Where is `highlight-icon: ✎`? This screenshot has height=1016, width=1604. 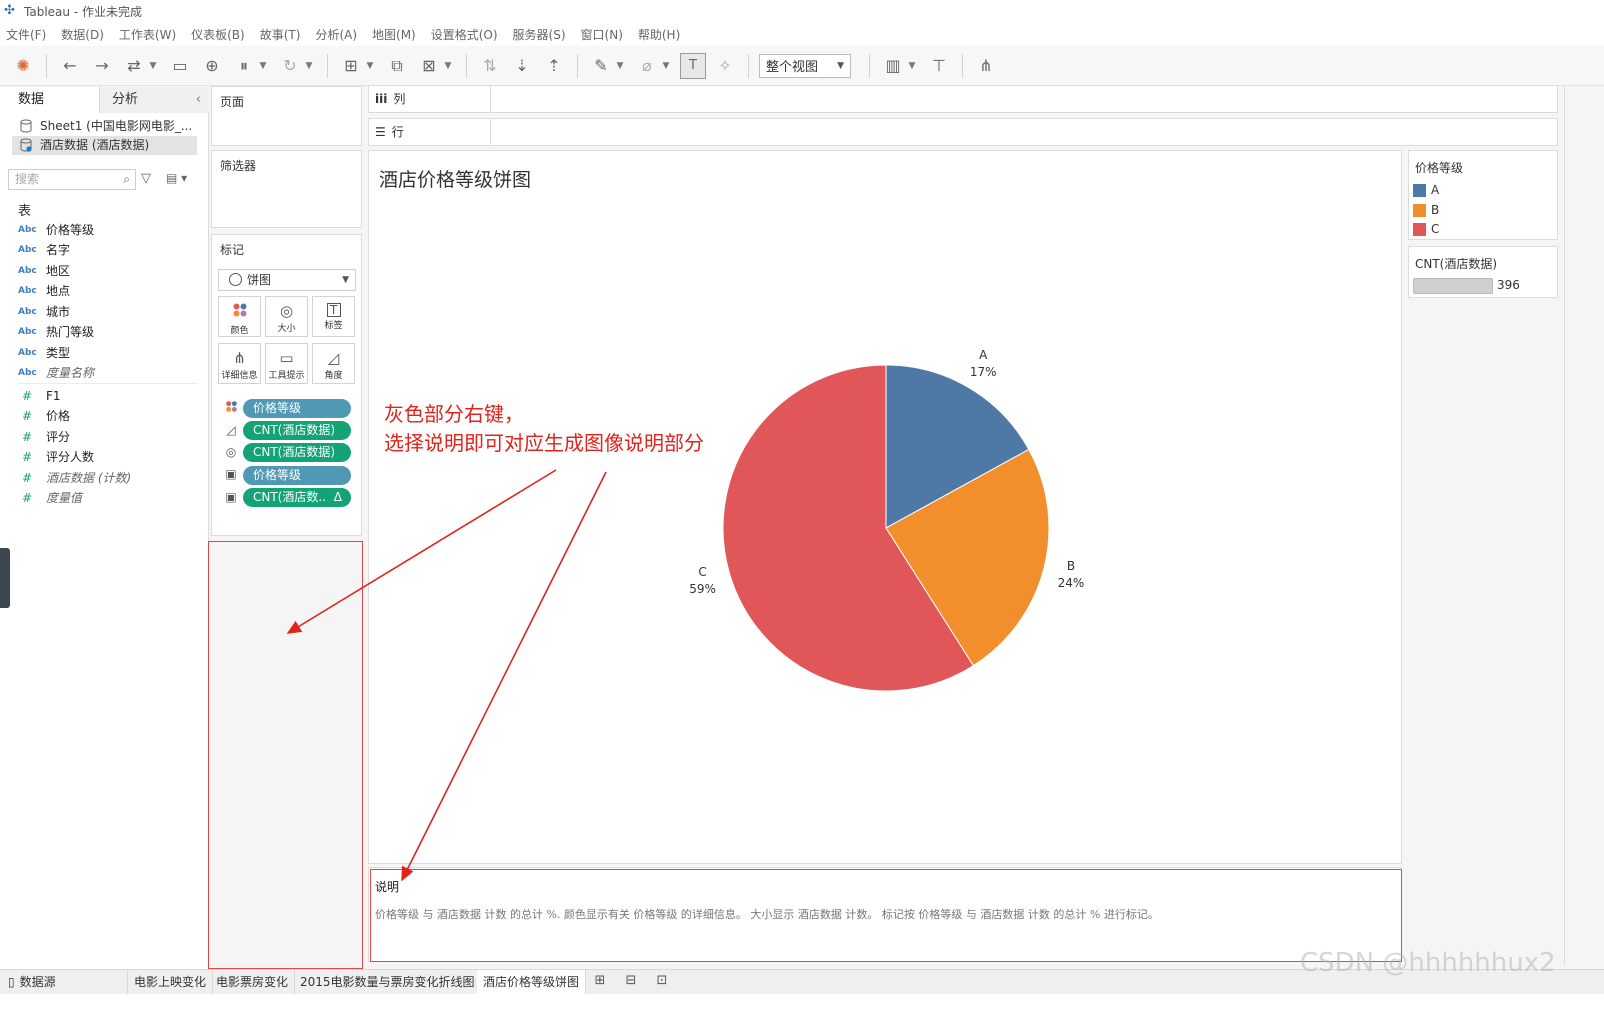 highlight-icon: ✎ is located at coordinates (601, 66).